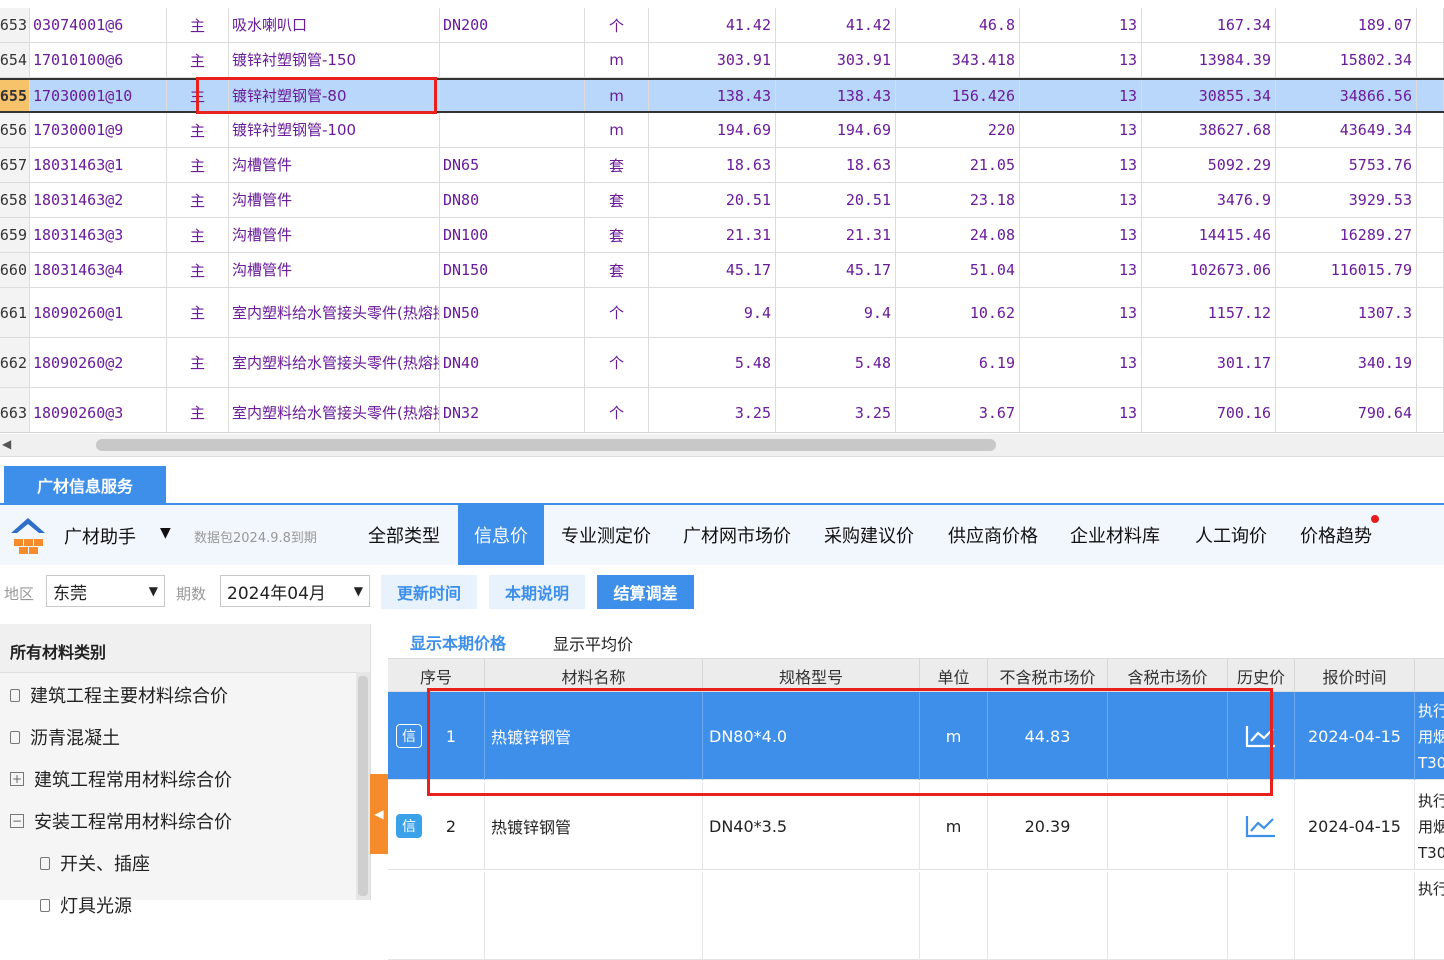 The width and height of the screenshot is (1444, 960). Describe the element at coordinates (15, 235) in the screenshot. I see `row-number: 659` at that location.